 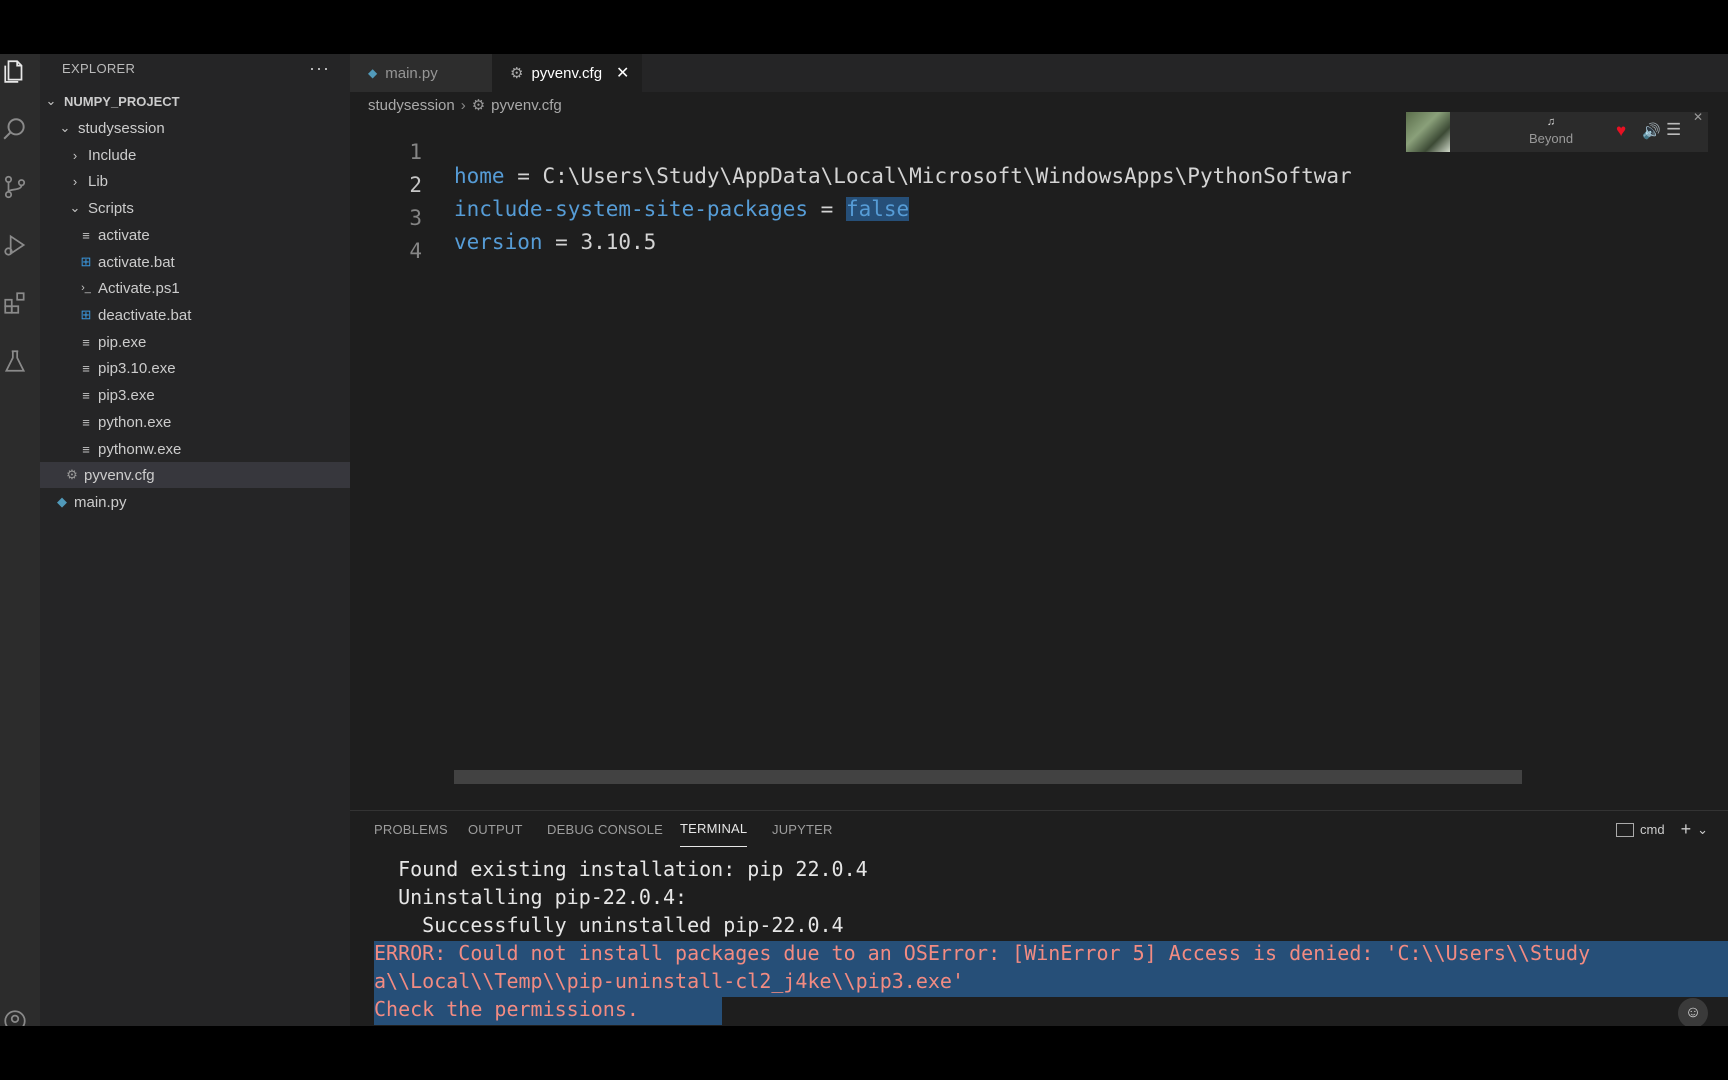 I want to click on tree-item-label: activate.bat, so click(x=136, y=262).